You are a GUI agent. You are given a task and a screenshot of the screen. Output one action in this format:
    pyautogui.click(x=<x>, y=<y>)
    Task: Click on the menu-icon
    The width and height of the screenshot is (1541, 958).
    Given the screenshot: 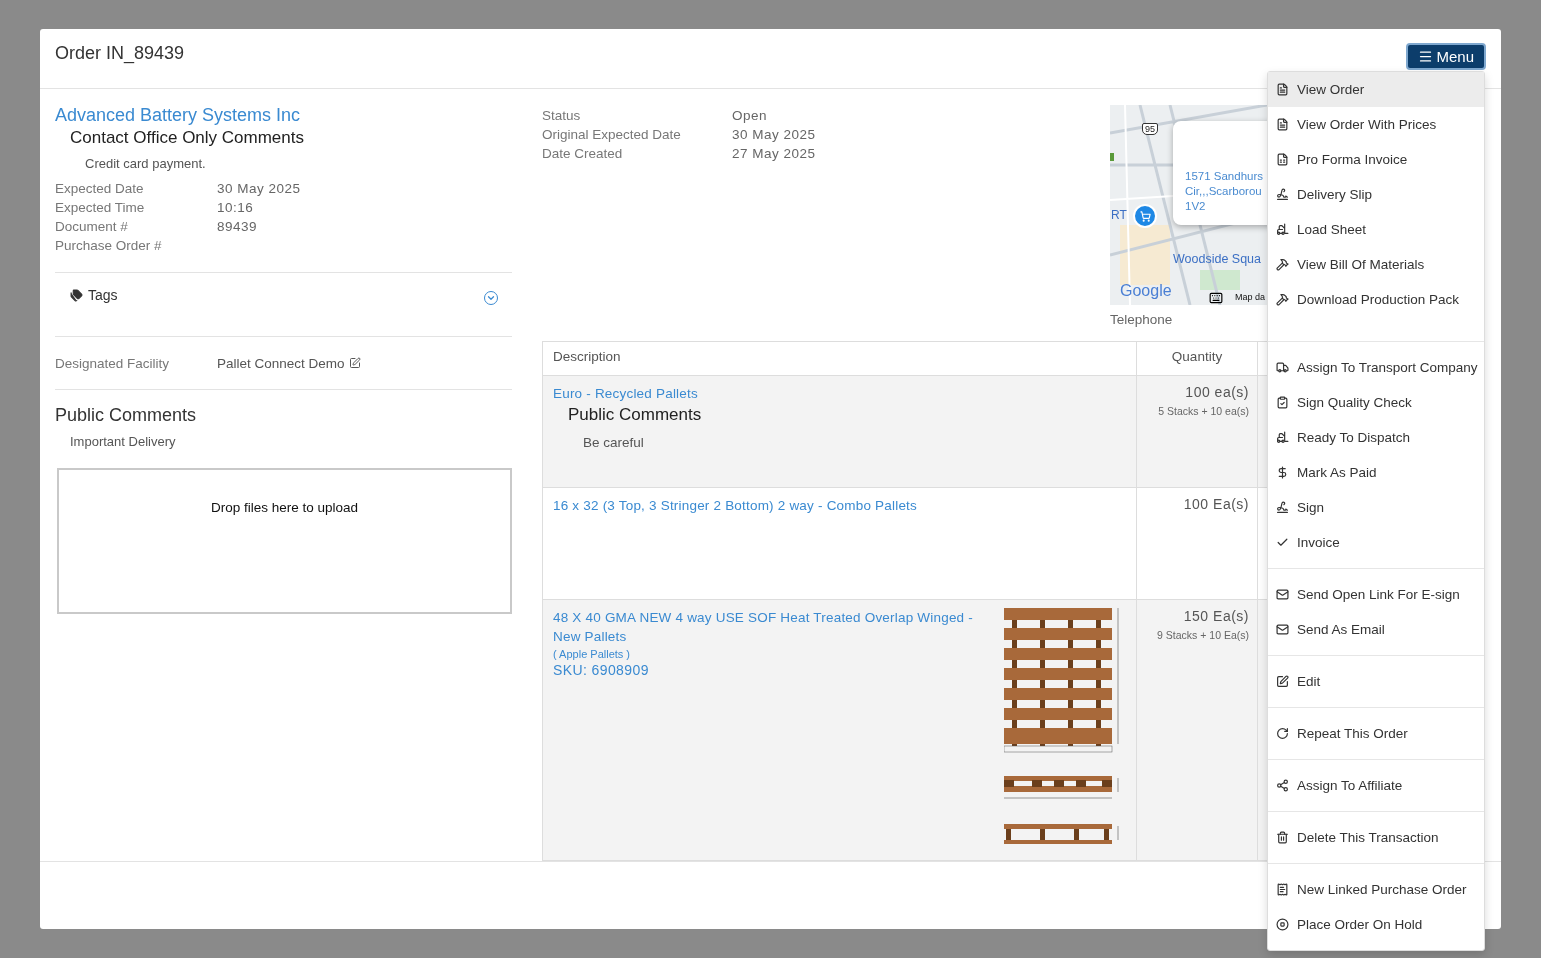 What is the action you would take?
    pyautogui.click(x=1426, y=56)
    